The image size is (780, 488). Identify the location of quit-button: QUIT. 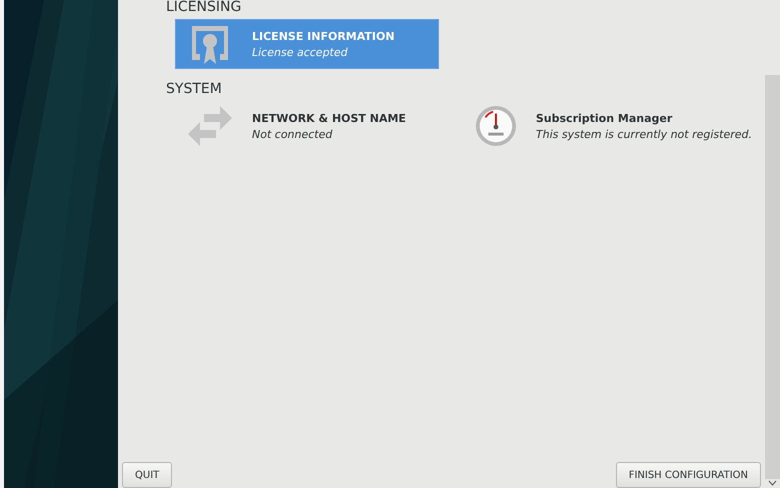
(147, 475).